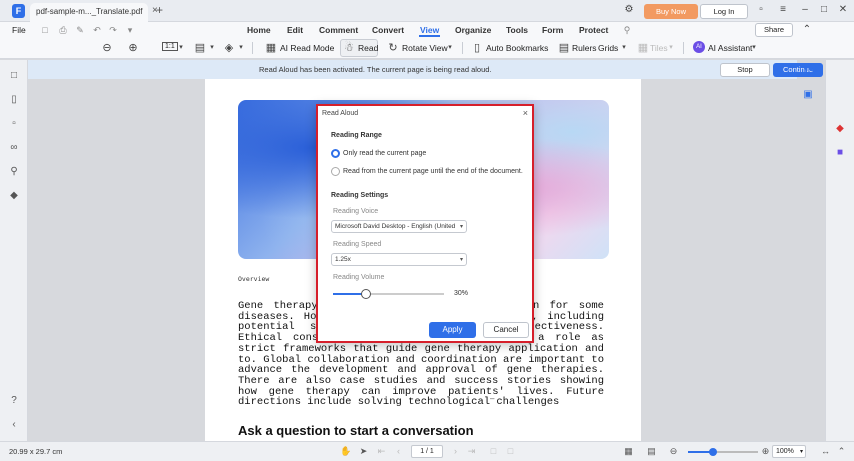 The width and height of the screenshot is (854, 461). I want to click on rotate-icon: ↻, so click(393, 48).